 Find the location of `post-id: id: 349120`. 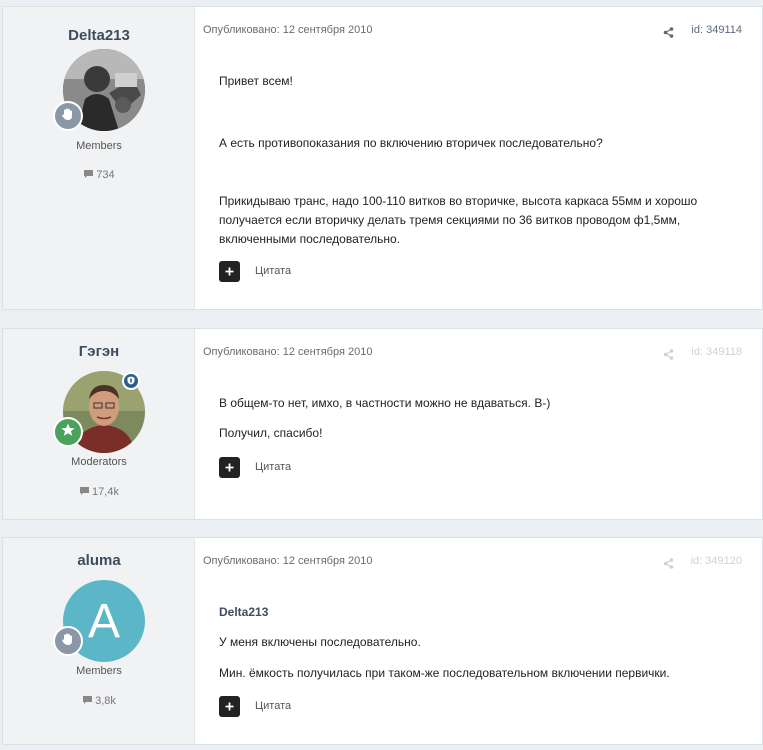

post-id: id: 349120 is located at coordinates (716, 561).